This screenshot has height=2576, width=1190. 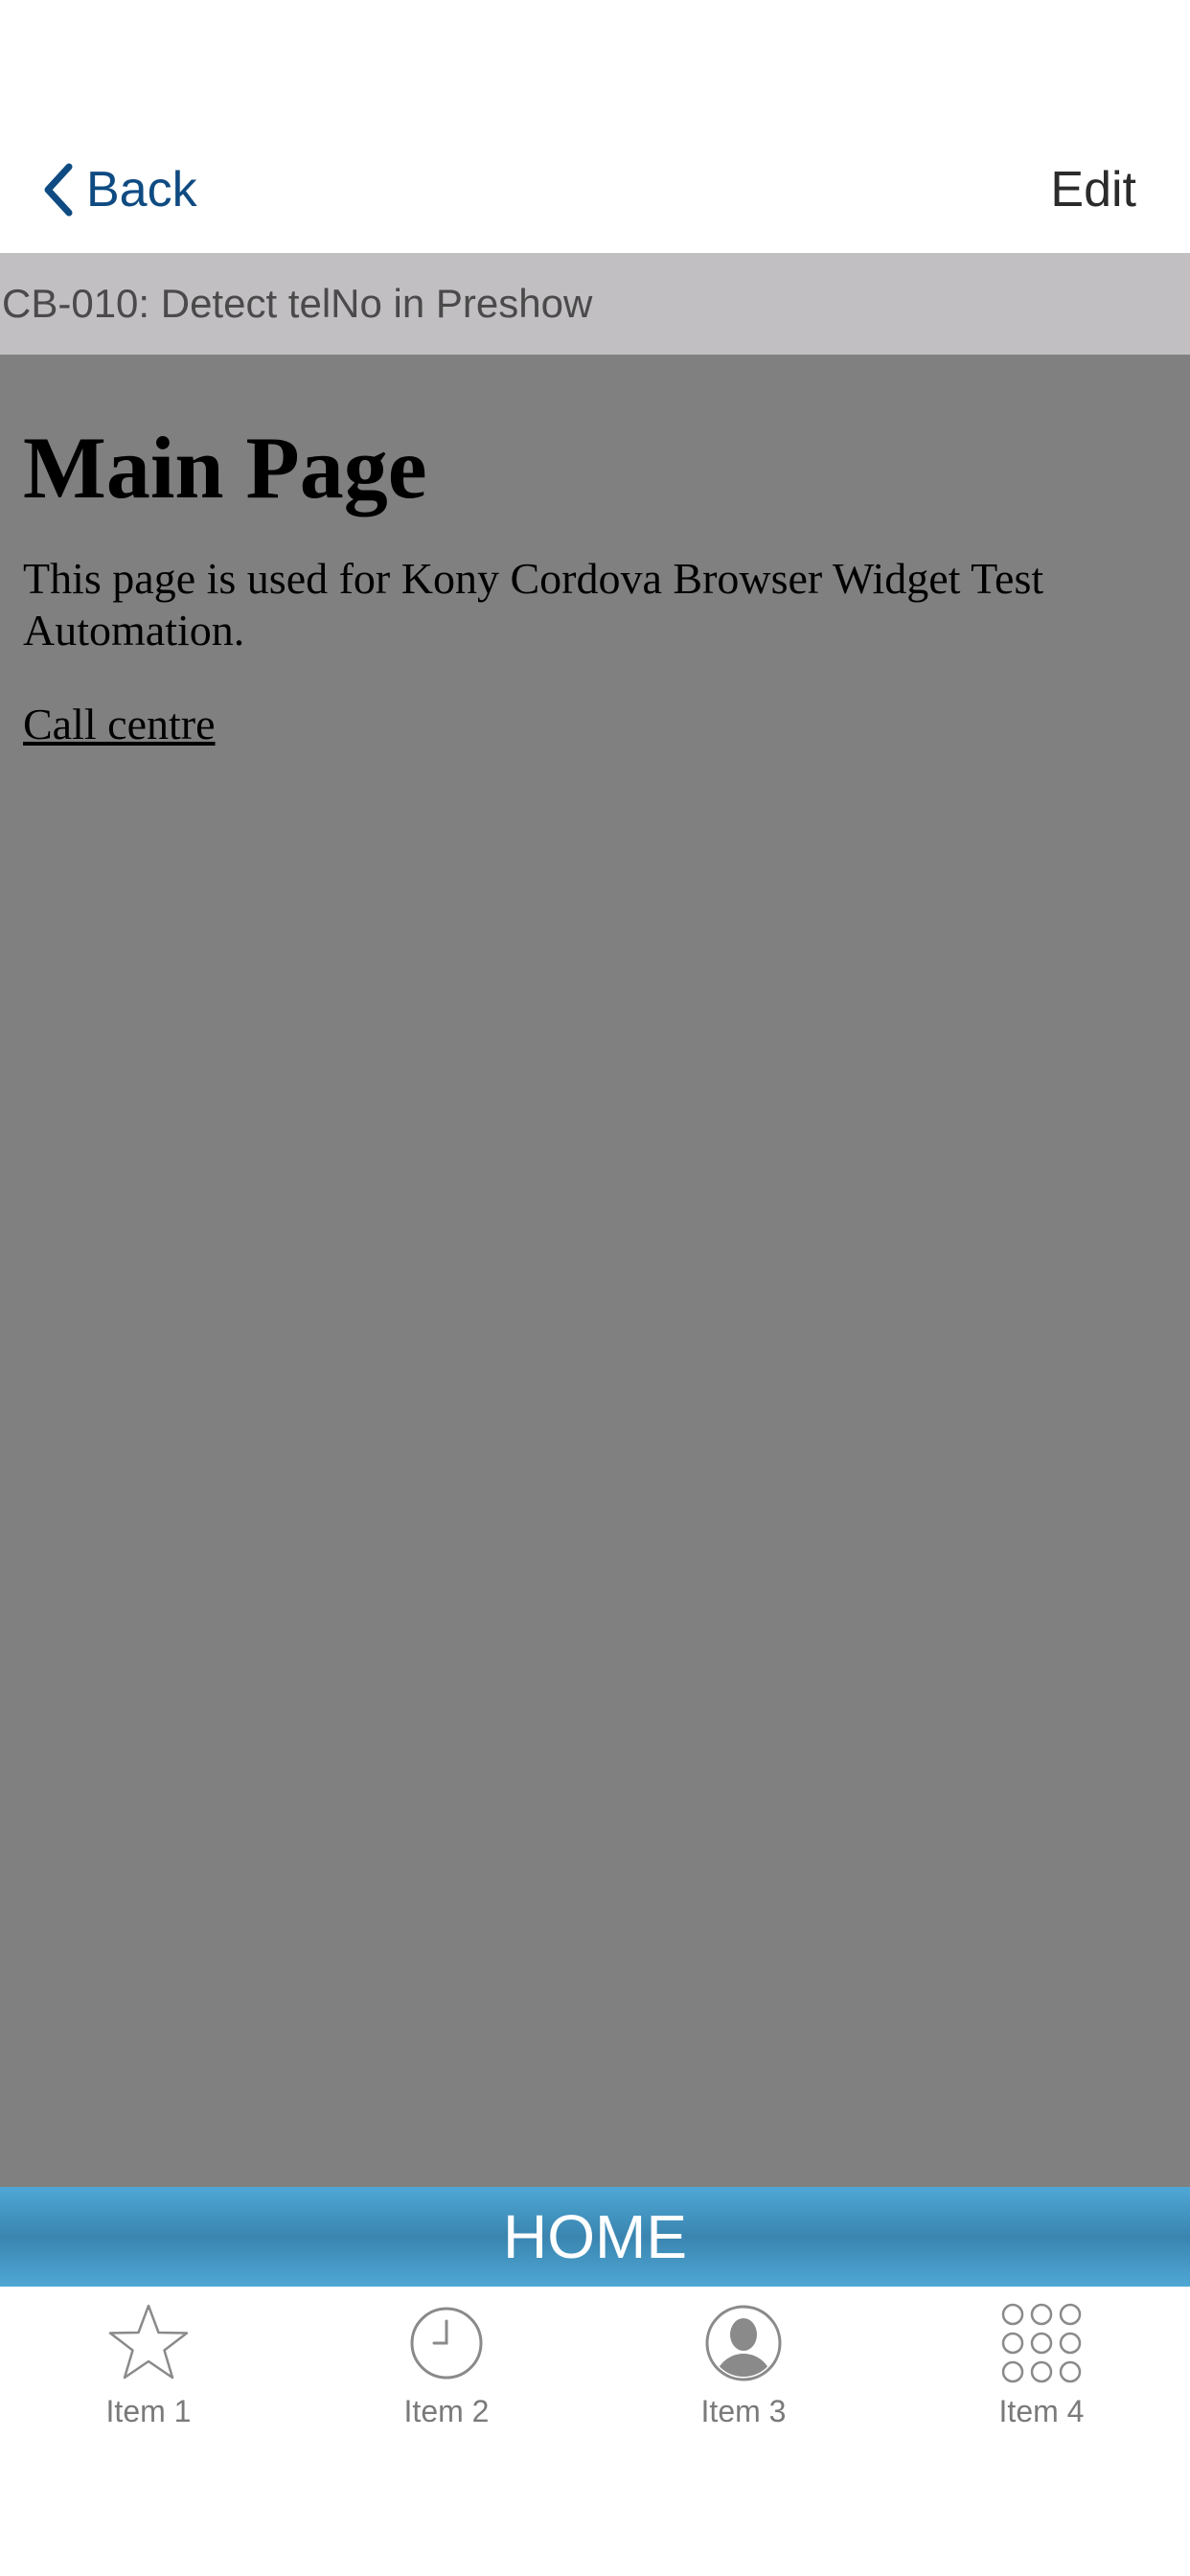 What do you see at coordinates (148, 2411) in the screenshot?
I see `tab-item-1-label: Item 1` at bounding box center [148, 2411].